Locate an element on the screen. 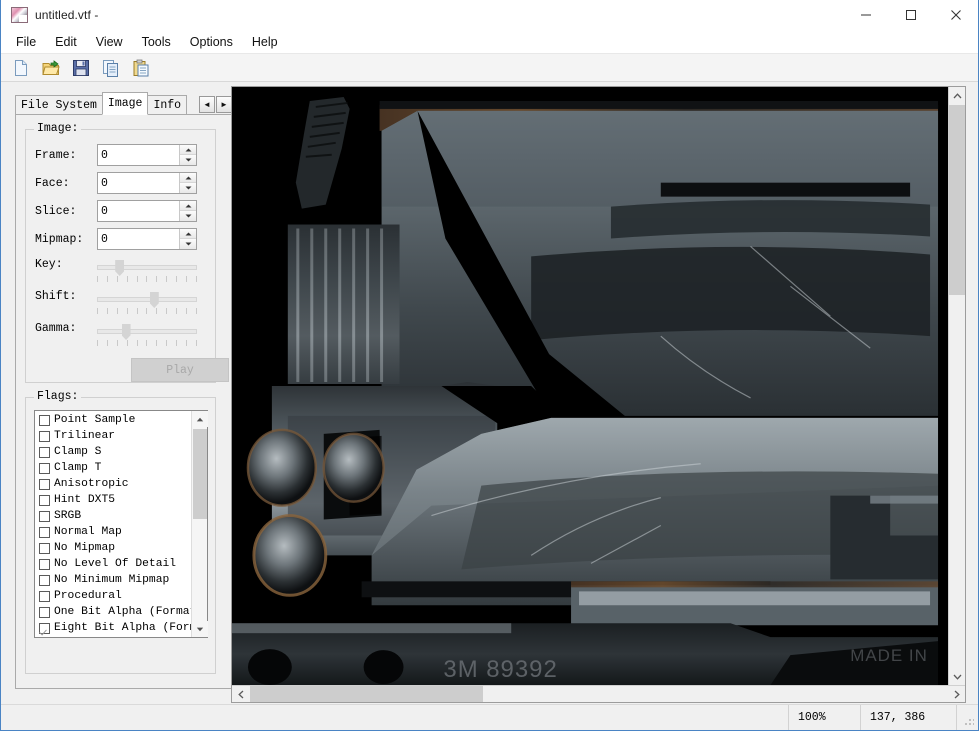  menu-options: Options is located at coordinates (211, 42).